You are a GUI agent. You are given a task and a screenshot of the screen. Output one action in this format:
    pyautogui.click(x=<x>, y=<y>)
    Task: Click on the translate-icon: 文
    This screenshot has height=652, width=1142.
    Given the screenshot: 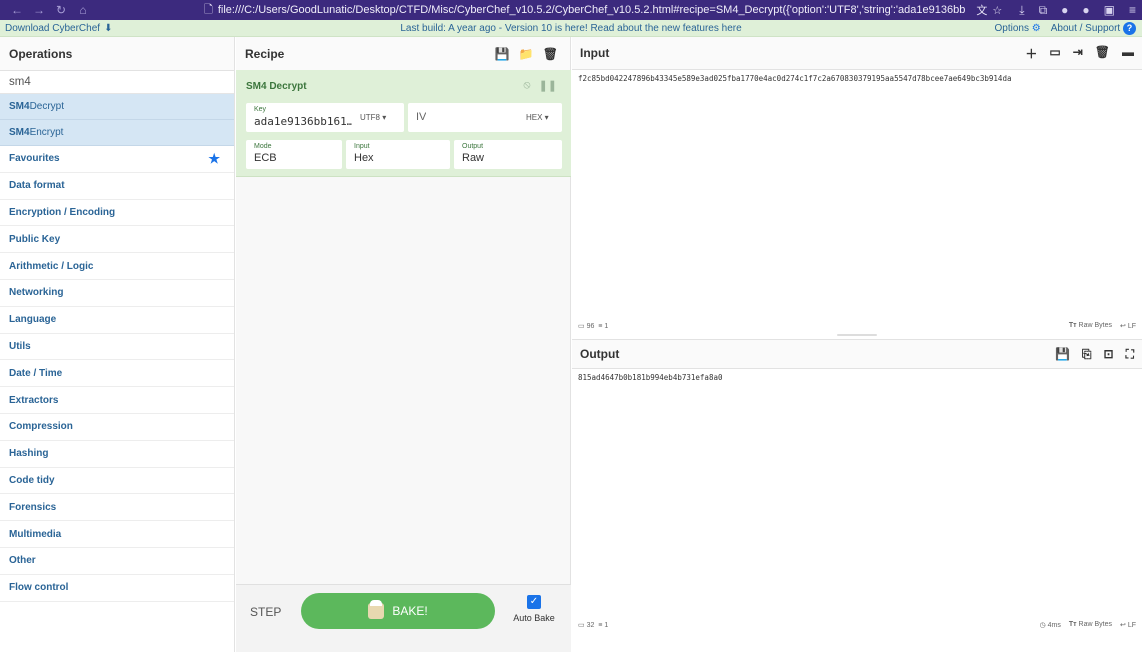 What is the action you would take?
    pyautogui.click(x=981, y=10)
    